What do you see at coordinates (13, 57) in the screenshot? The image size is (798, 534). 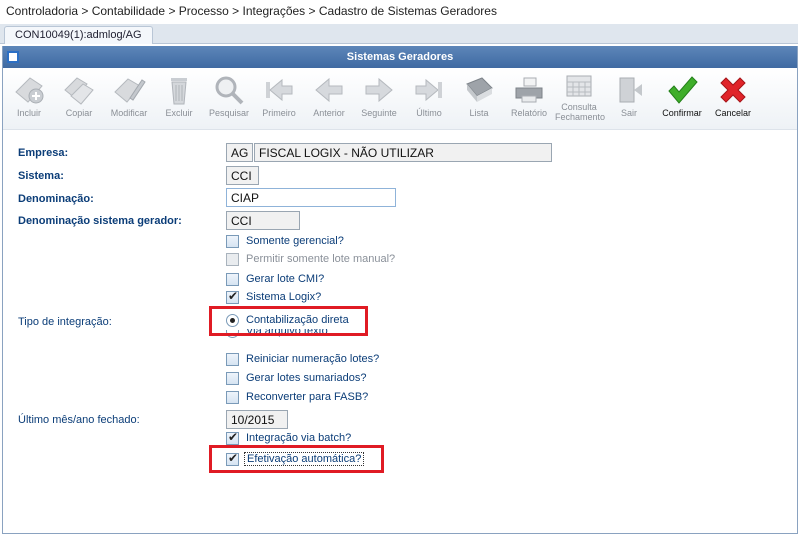 I see `window-icon` at bounding box center [13, 57].